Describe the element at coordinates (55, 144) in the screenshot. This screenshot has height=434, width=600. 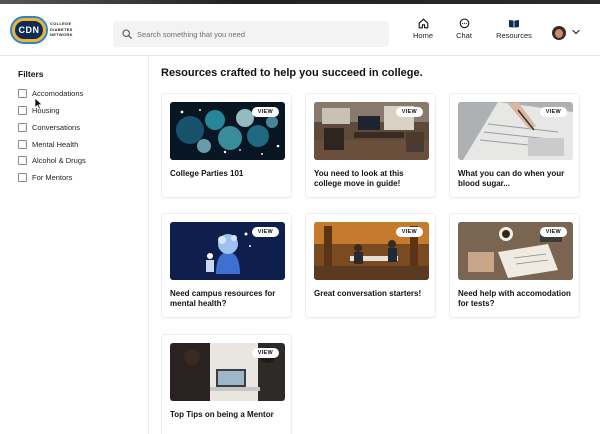
I see `filter-label: Mental Health` at that location.